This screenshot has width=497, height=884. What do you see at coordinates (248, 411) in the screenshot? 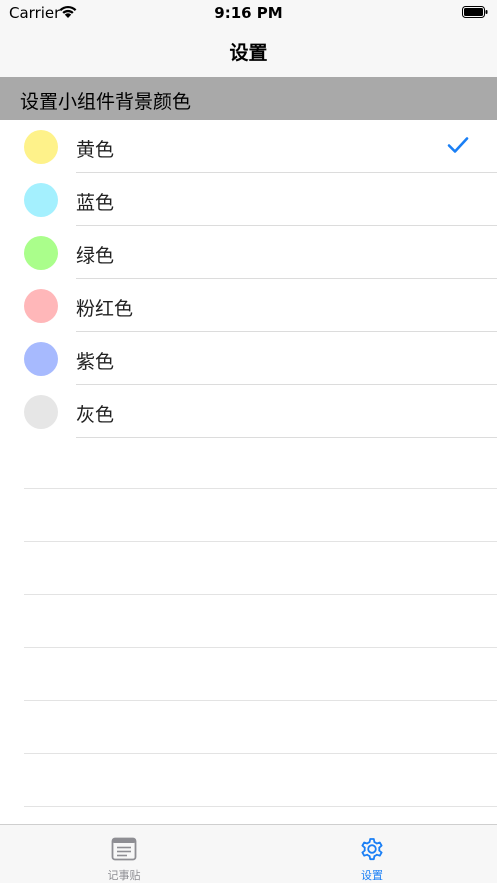
I see `color-option-gray: 灰色` at bounding box center [248, 411].